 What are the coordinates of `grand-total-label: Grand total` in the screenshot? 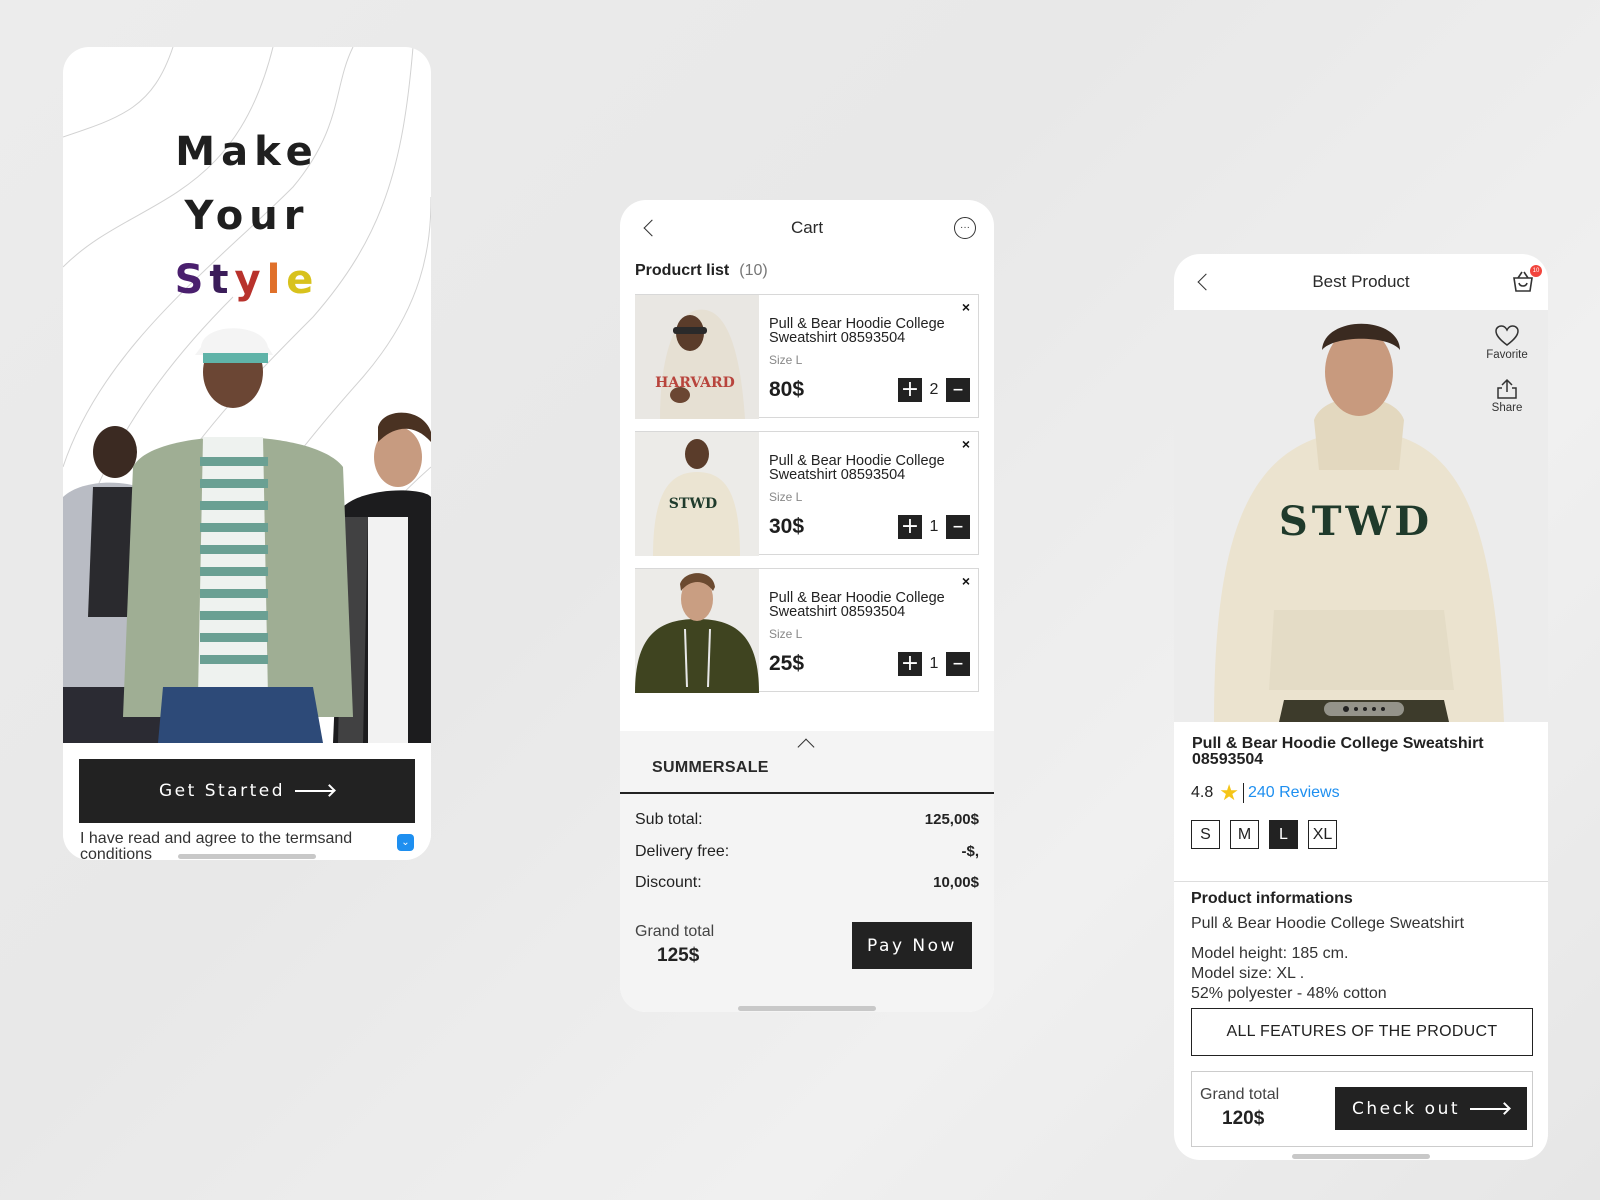 It's located at (675, 931).